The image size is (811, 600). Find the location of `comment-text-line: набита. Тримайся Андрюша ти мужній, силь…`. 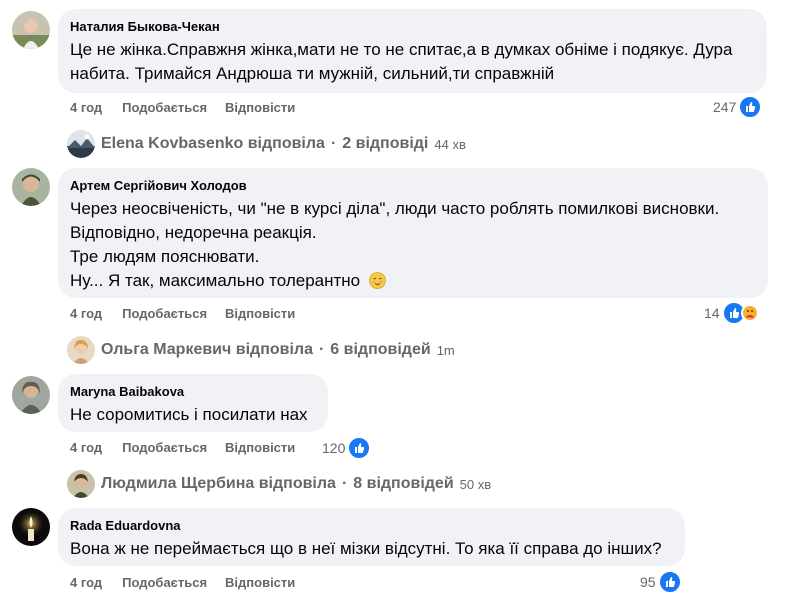

comment-text-line: набита. Тримайся Андрюша ти мужній, силь… is located at coordinates (312, 73).